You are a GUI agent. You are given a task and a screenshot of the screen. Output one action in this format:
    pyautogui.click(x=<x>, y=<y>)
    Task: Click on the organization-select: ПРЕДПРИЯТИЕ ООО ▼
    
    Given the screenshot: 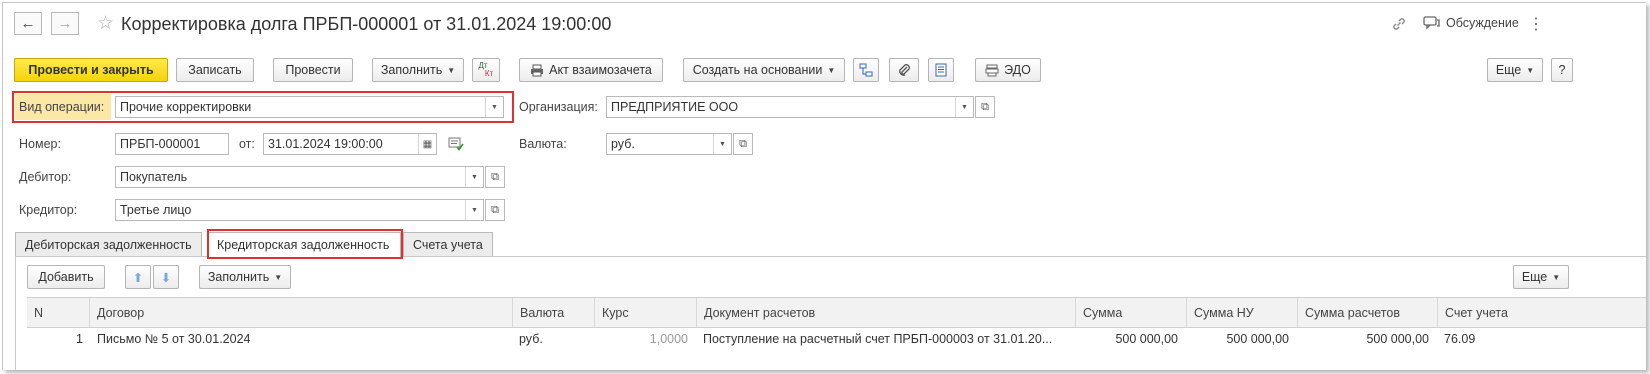 What is the action you would take?
    pyautogui.click(x=790, y=107)
    